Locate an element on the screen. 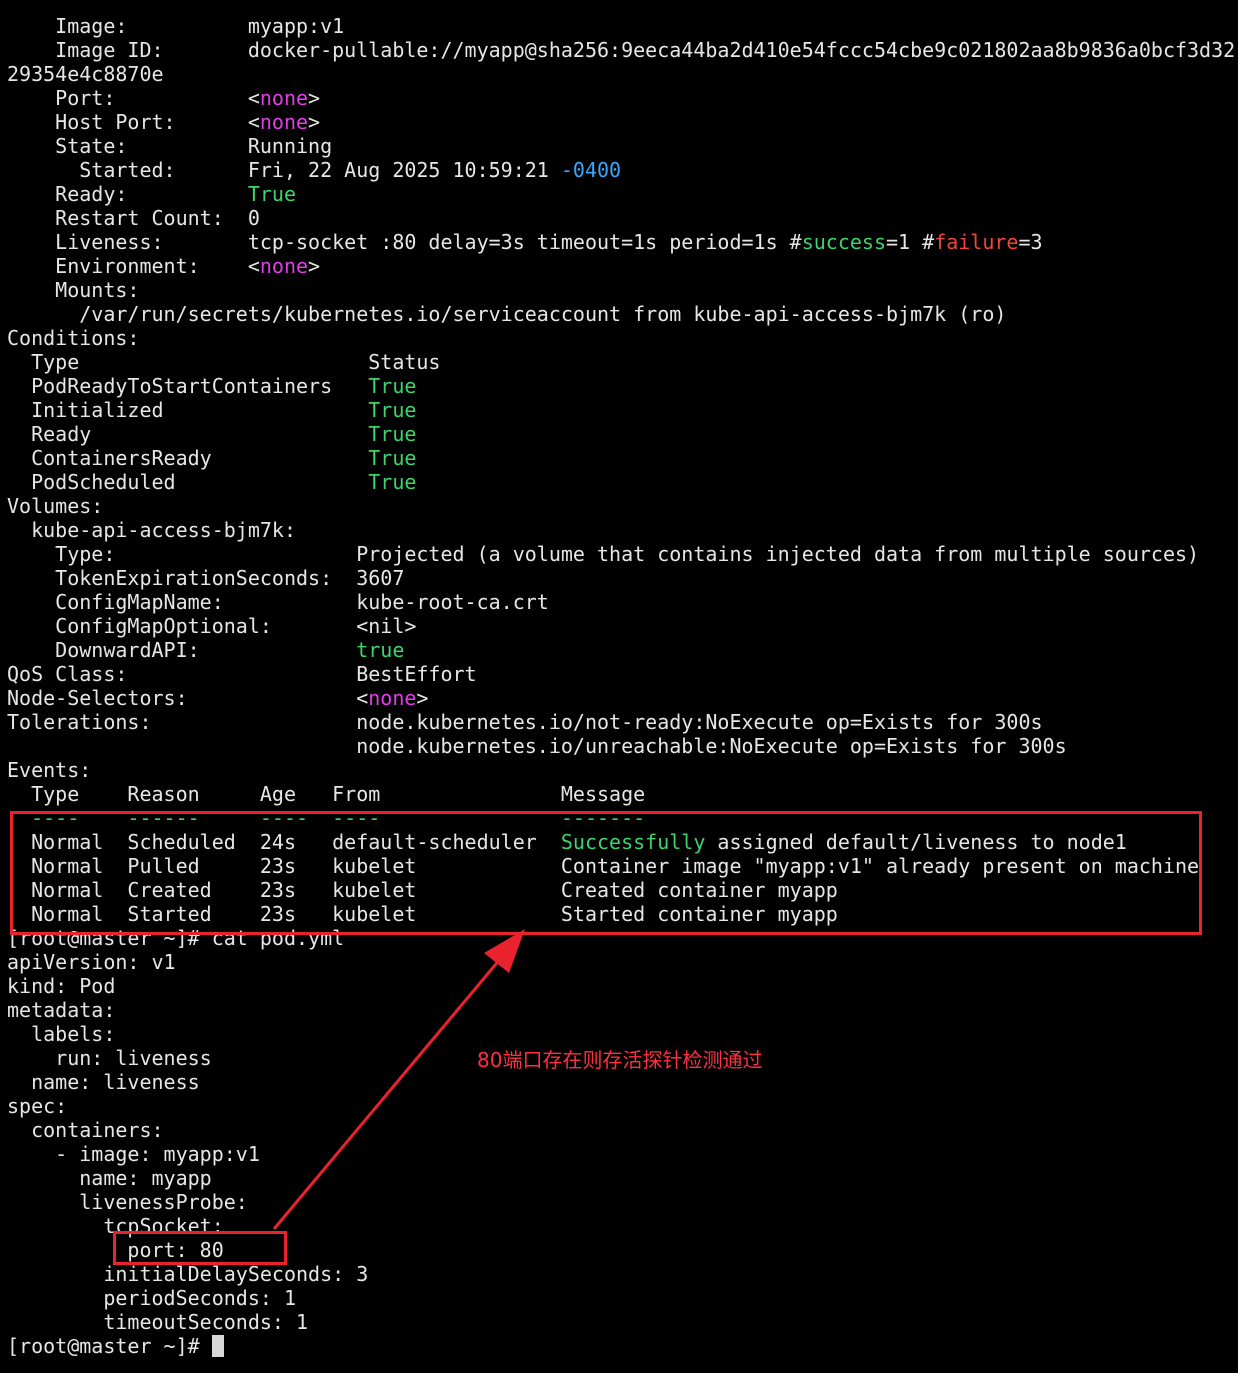 Image resolution: width=1238 pixels, height=1373 pixels. terminal-line: Initialized True is located at coordinates (622, 410).